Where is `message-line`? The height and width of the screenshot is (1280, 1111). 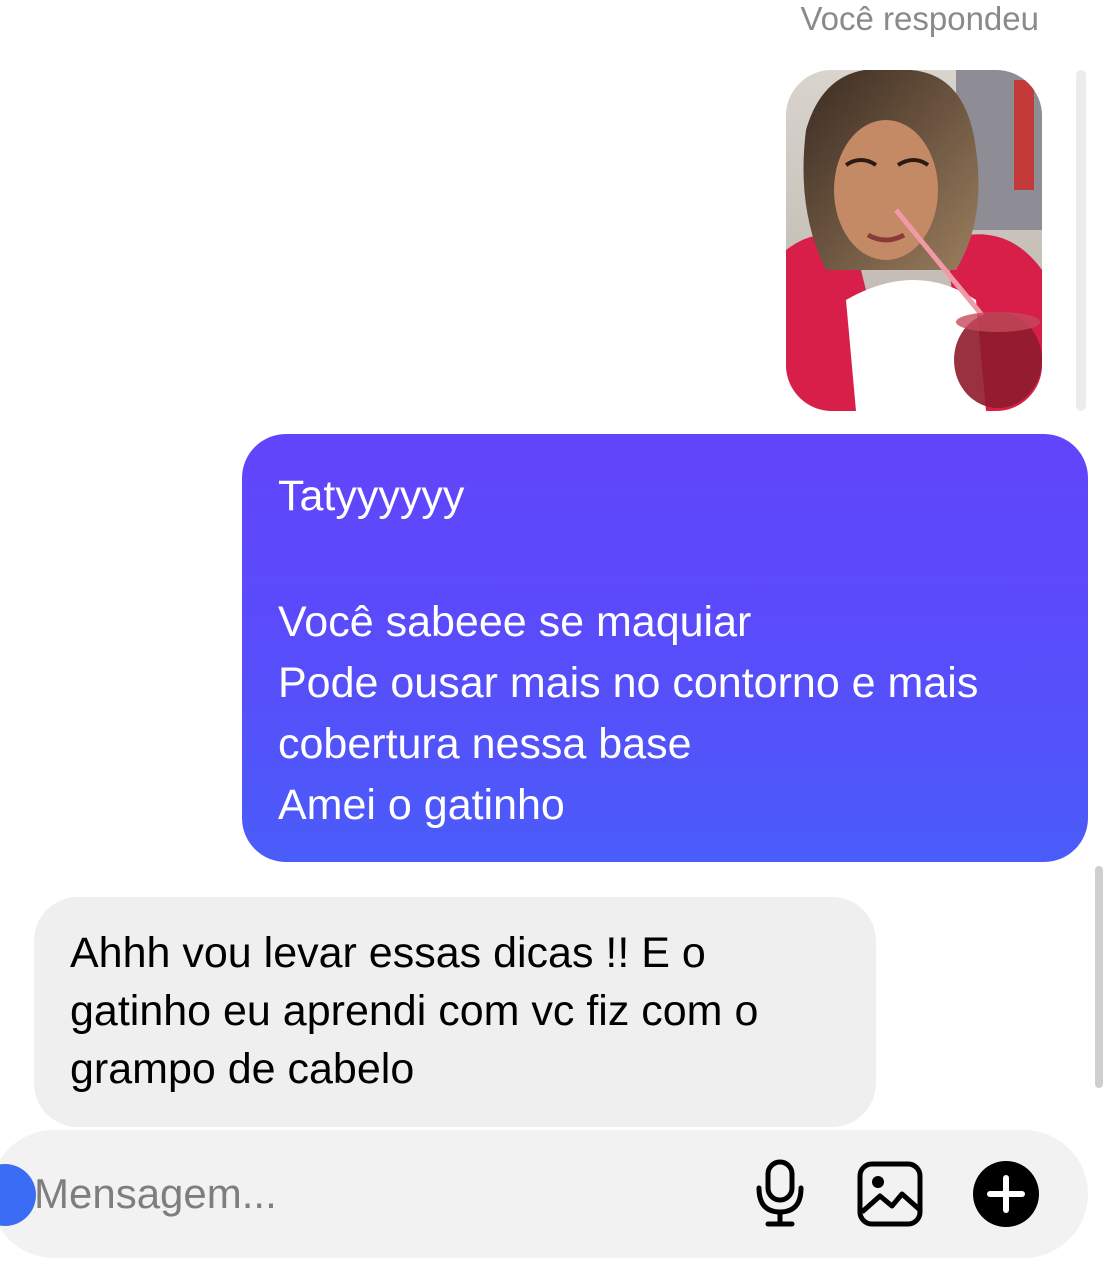
message-line is located at coordinates (668, 559).